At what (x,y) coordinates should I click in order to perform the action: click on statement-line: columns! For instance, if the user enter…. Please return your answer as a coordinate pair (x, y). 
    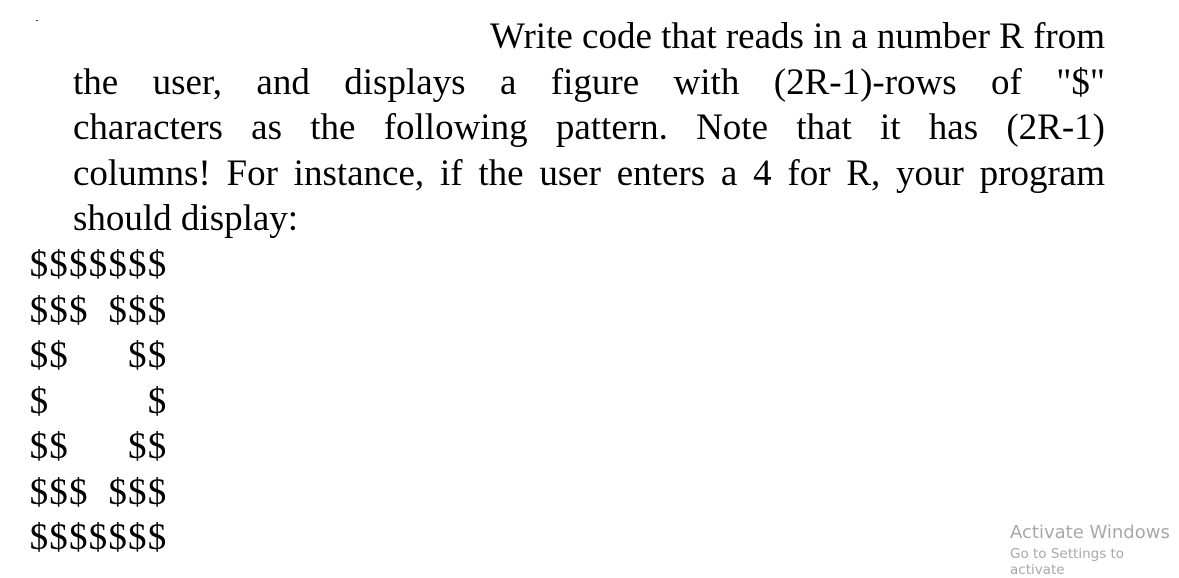
    Looking at the image, I should click on (589, 173).